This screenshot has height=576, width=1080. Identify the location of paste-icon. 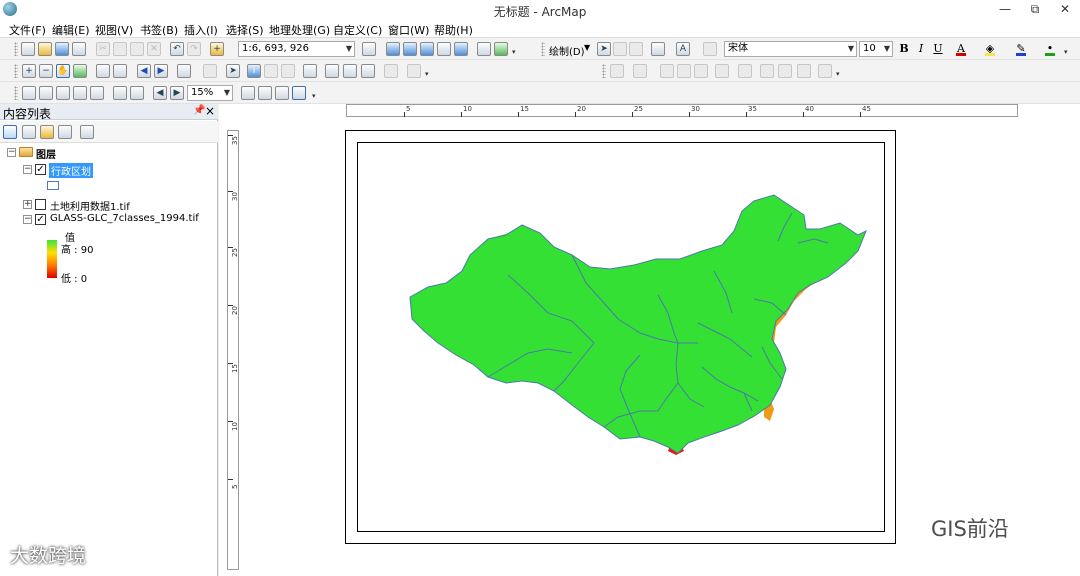
(137, 49).